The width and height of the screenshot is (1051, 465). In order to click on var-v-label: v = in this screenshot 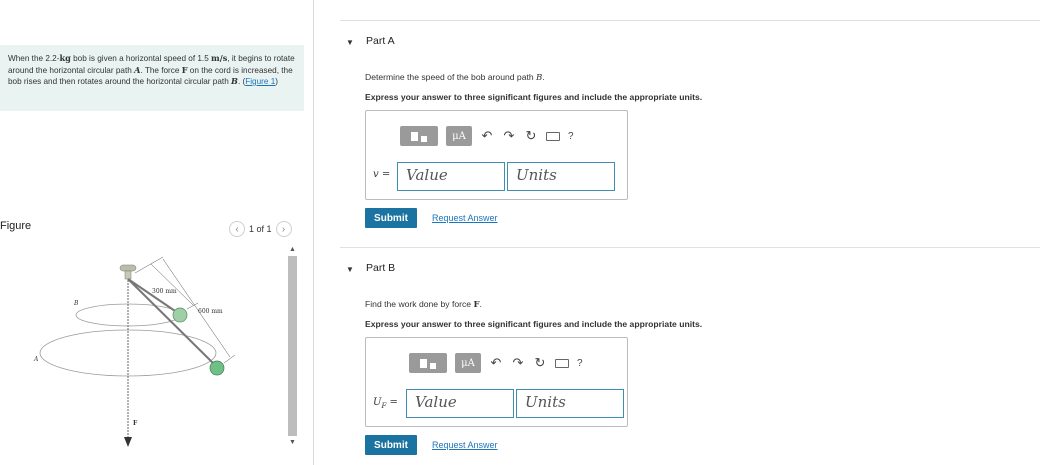, I will do `click(382, 174)`.